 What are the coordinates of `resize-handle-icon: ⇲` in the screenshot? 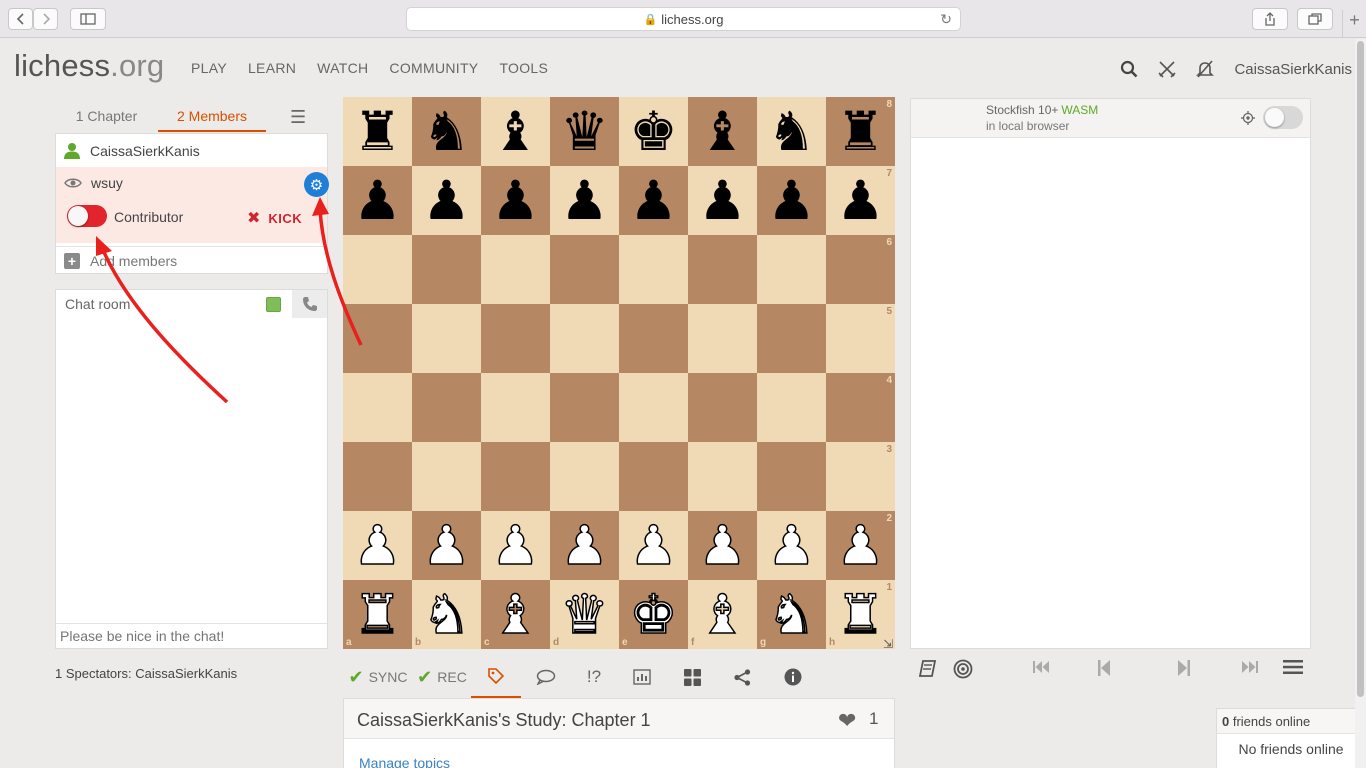 It's located at (888, 644).